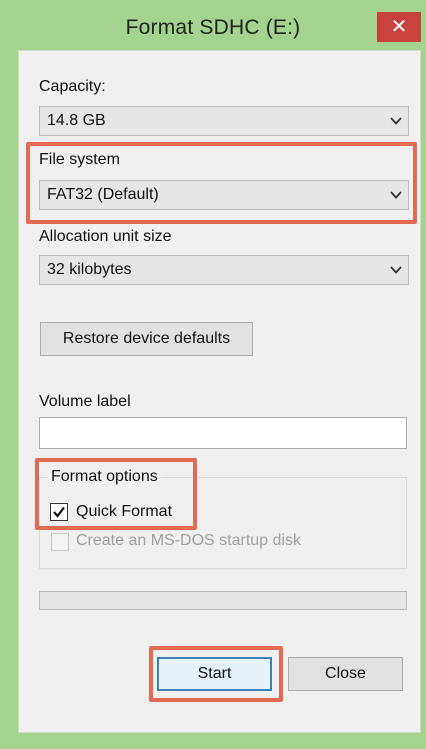  Describe the element at coordinates (124, 512) in the screenshot. I see `quick-format-label: Quick Format` at that location.